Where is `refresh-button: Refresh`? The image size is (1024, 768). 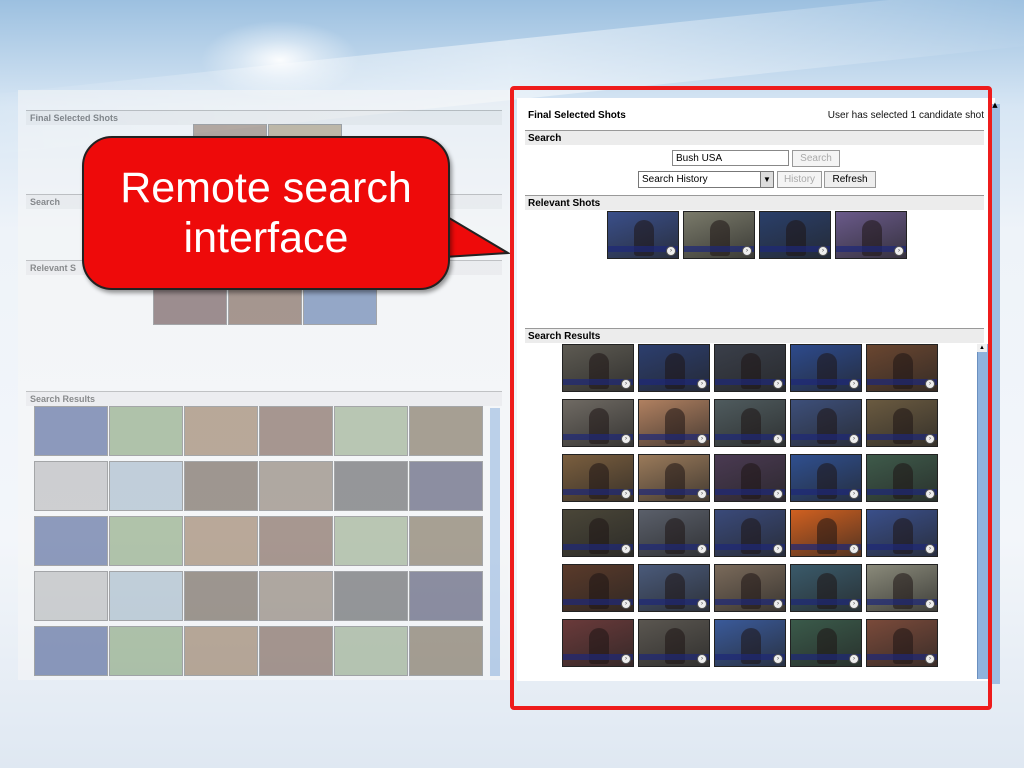
refresh-button: Refresh is located at coordinates (850, 179).